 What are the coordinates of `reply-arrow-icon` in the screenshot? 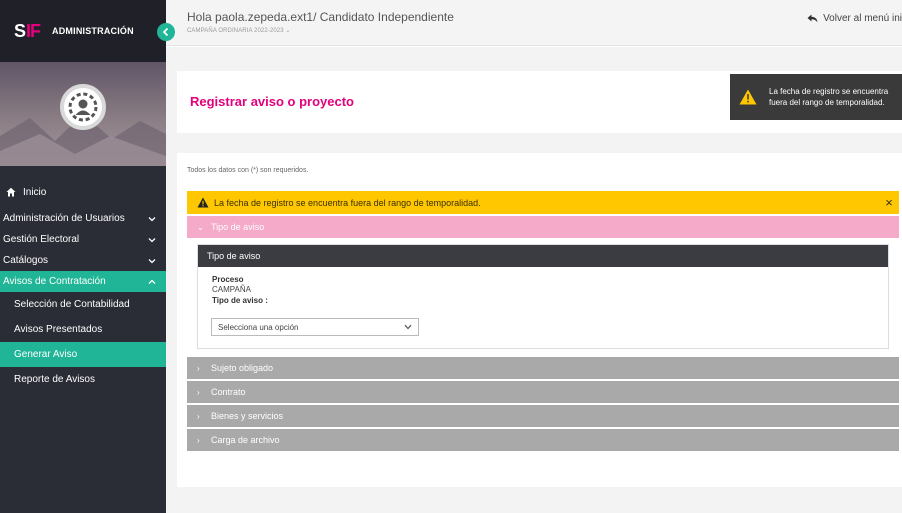 It's located at (812, 18).